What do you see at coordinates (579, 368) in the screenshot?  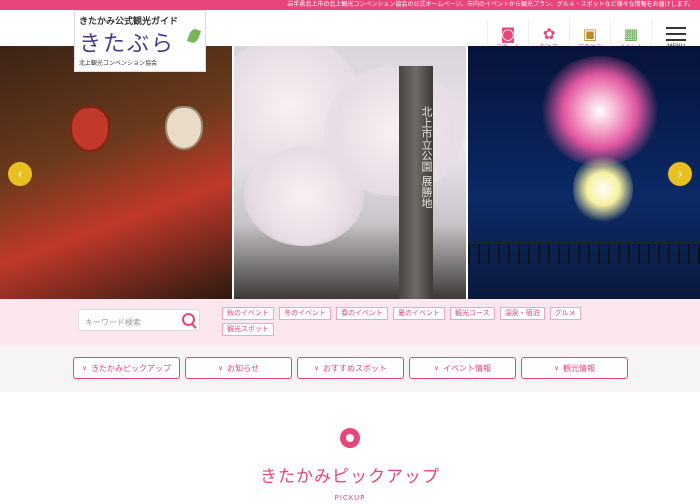 I see `menu-info-label: 観光情報` at bounding box center [579, 368].